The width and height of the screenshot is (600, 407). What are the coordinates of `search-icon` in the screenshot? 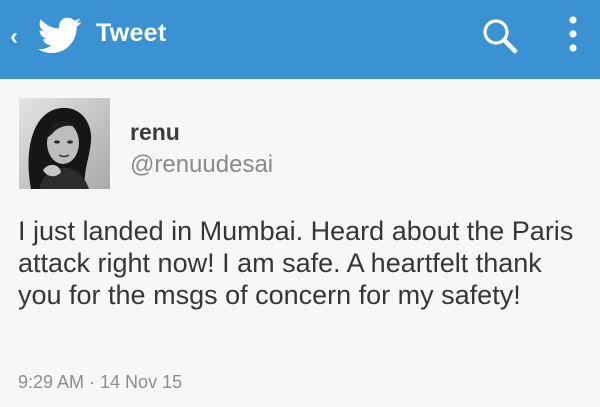 It's located at (500, 36).